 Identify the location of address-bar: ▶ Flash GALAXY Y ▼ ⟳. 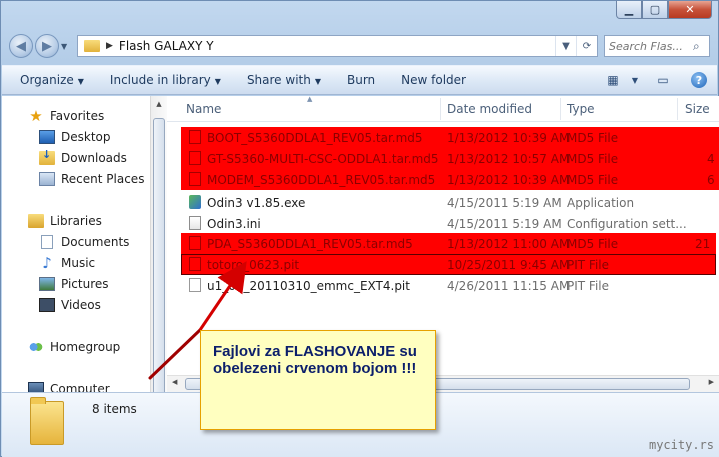
(337, 46).